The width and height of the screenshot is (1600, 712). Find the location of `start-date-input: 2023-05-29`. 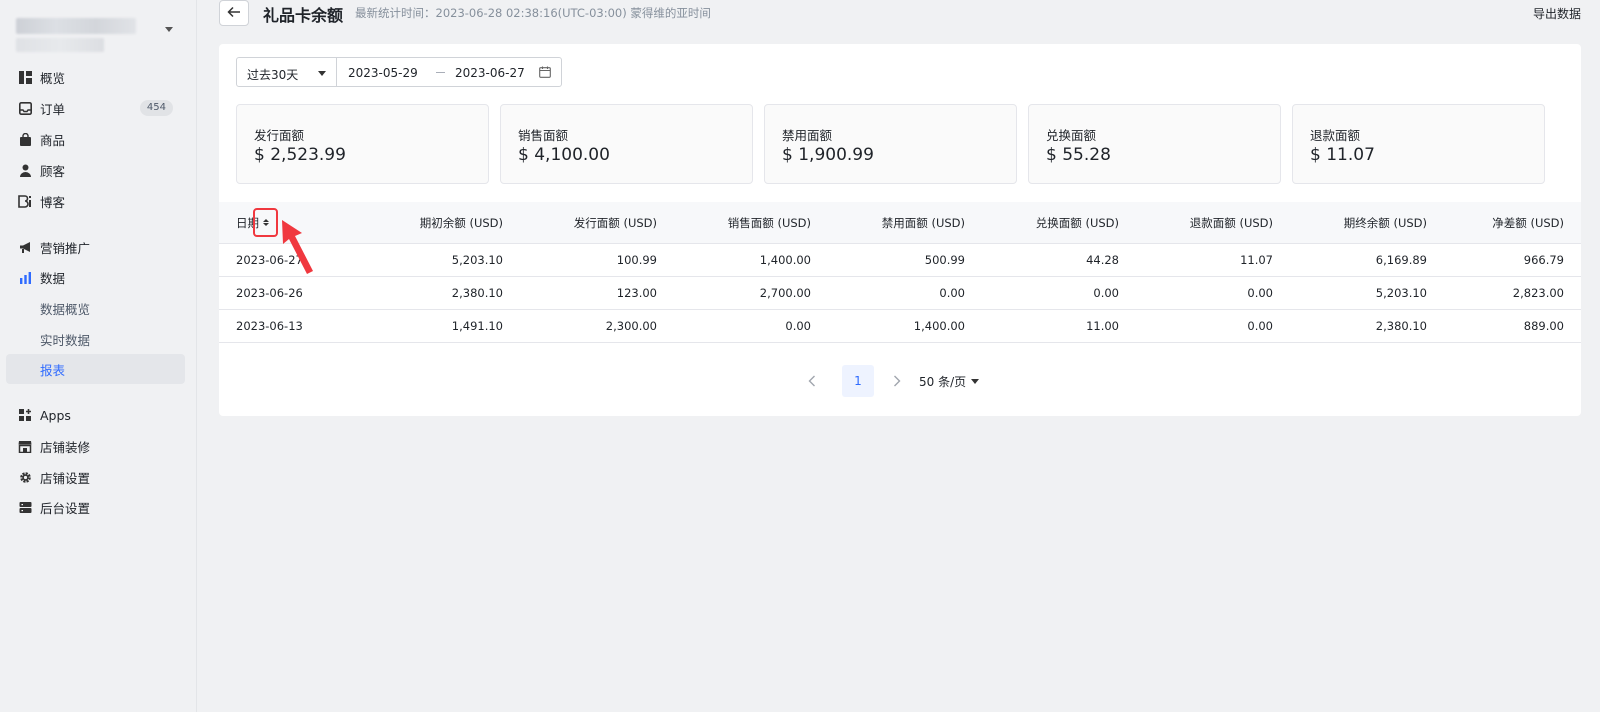

start-date-input: 2023-05-29 is located at coordinates (383, 73).